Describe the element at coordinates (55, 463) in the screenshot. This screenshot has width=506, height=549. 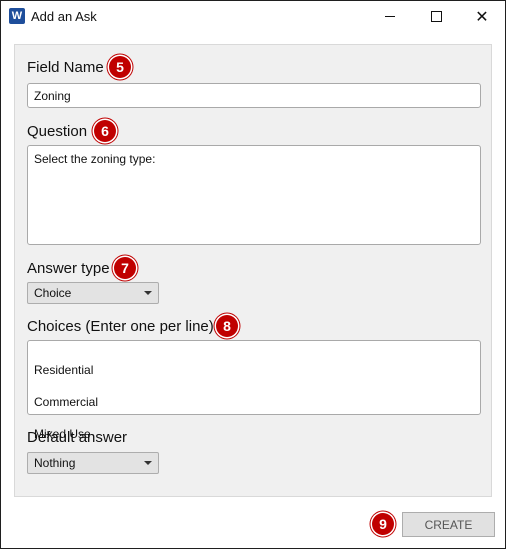
I see `default-answer-selected: Nothing` at that location.